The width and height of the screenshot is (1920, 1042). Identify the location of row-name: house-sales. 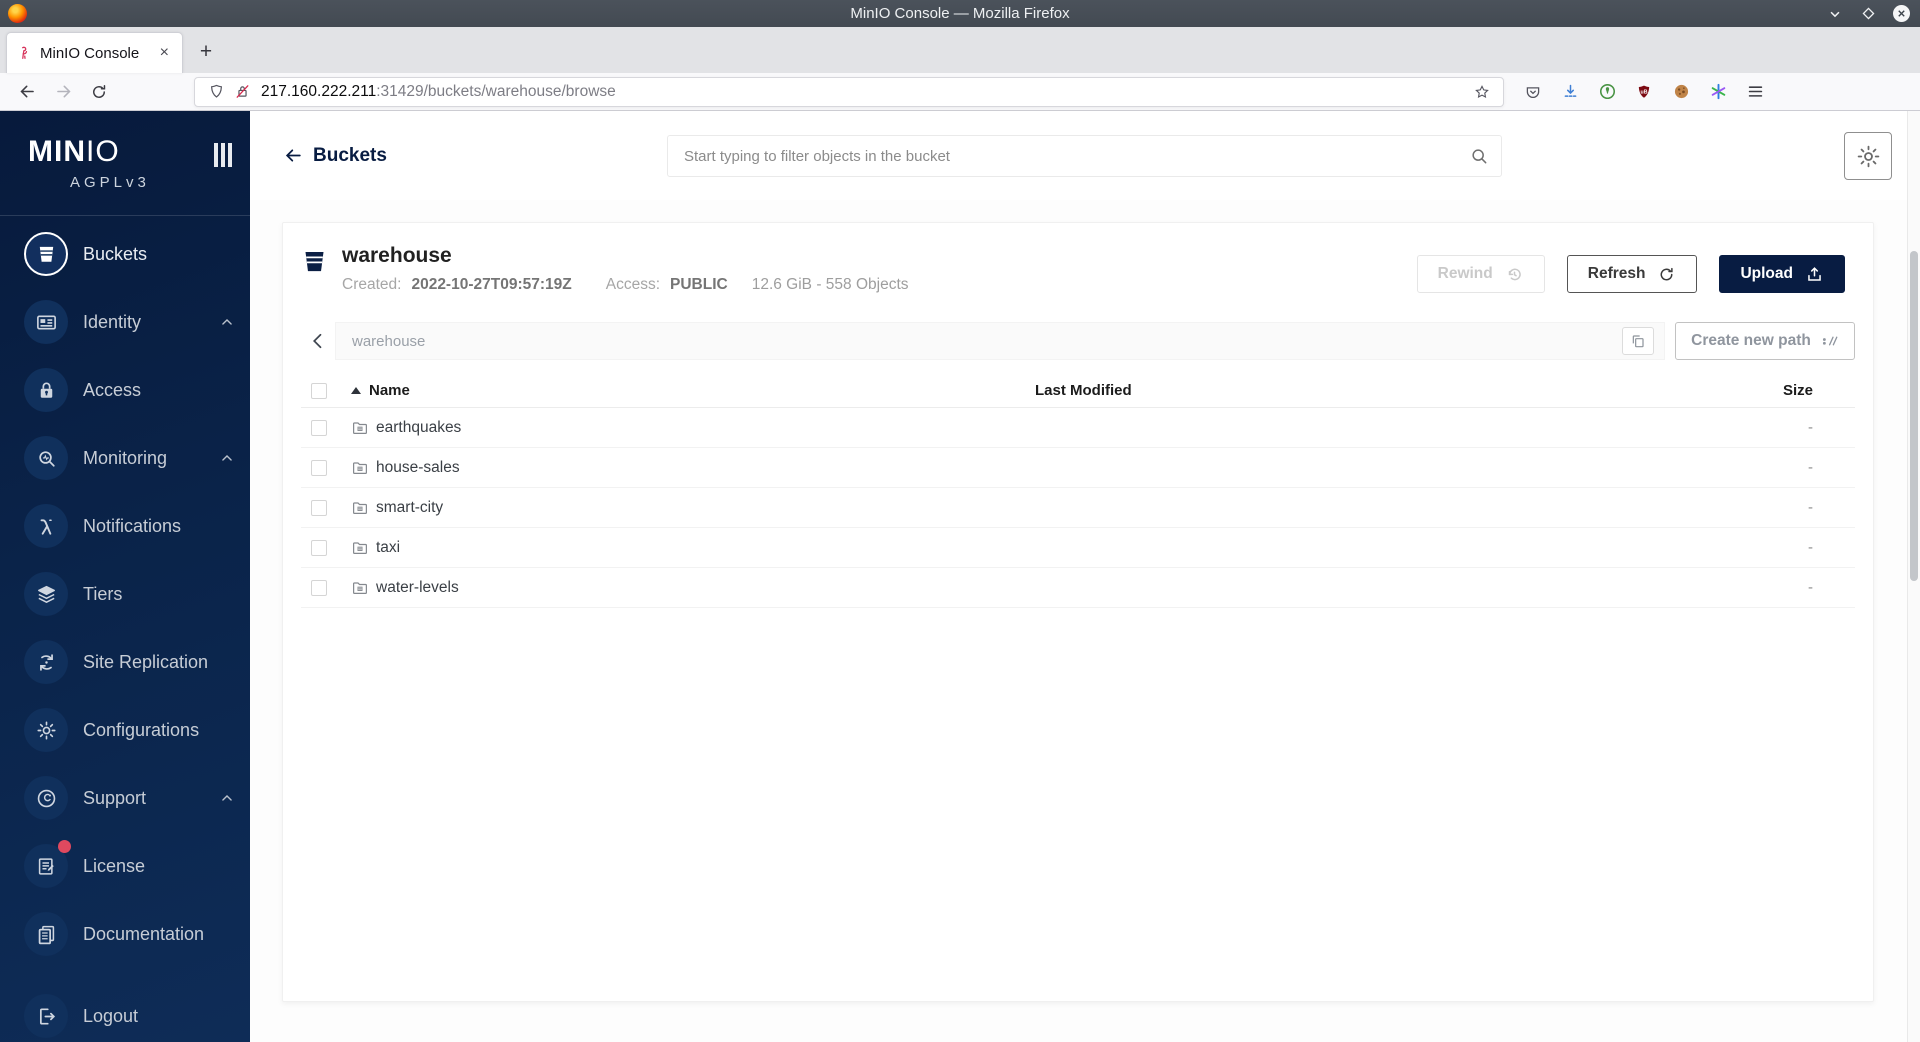
(418, 467).